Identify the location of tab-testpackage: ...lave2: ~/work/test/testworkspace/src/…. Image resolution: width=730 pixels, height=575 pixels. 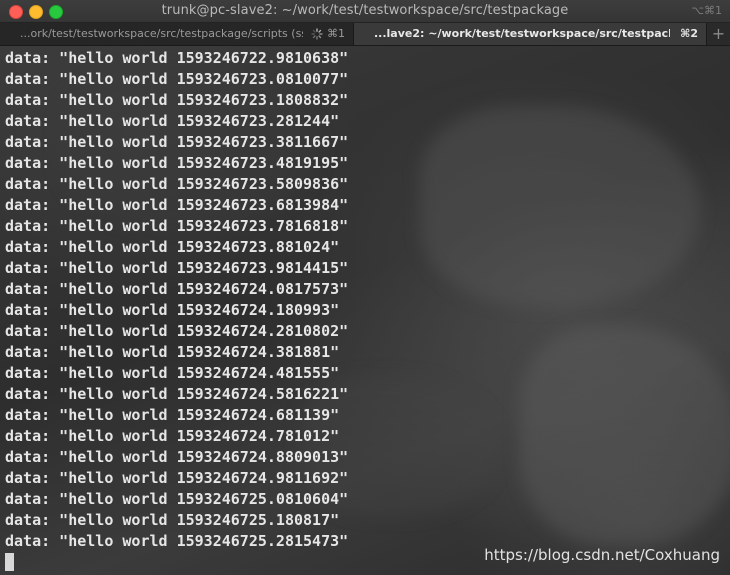
(530, 34).